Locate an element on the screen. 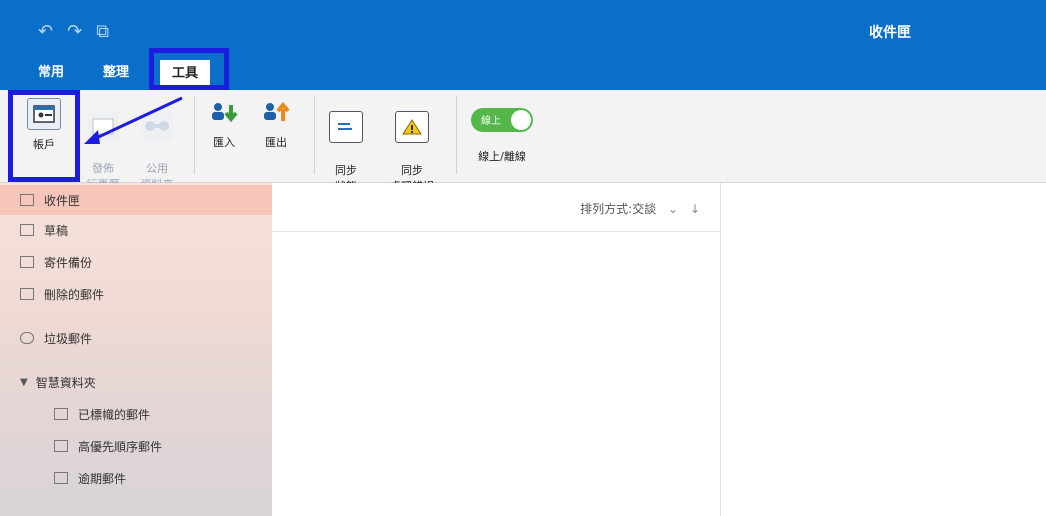  tab-organize: 整理 is located at coordinates (116, 73).